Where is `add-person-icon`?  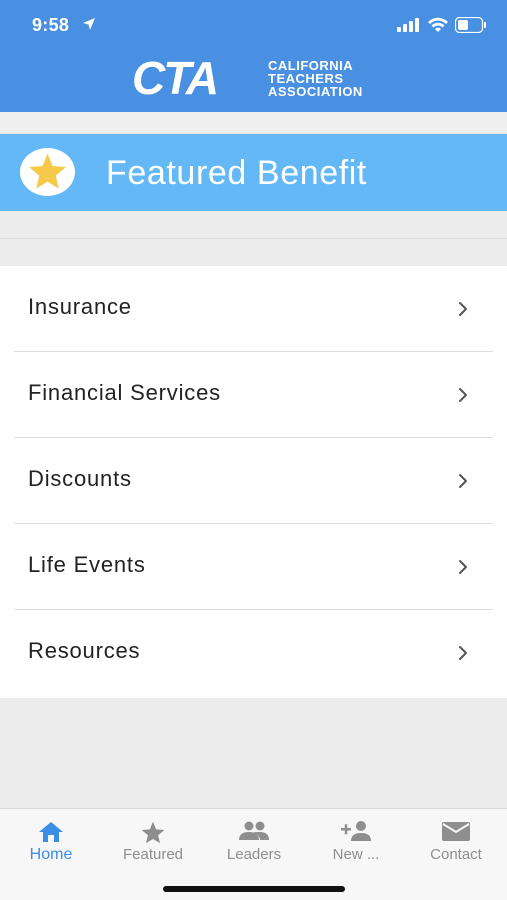
add-person-icon is located at coordinates (356, 831).